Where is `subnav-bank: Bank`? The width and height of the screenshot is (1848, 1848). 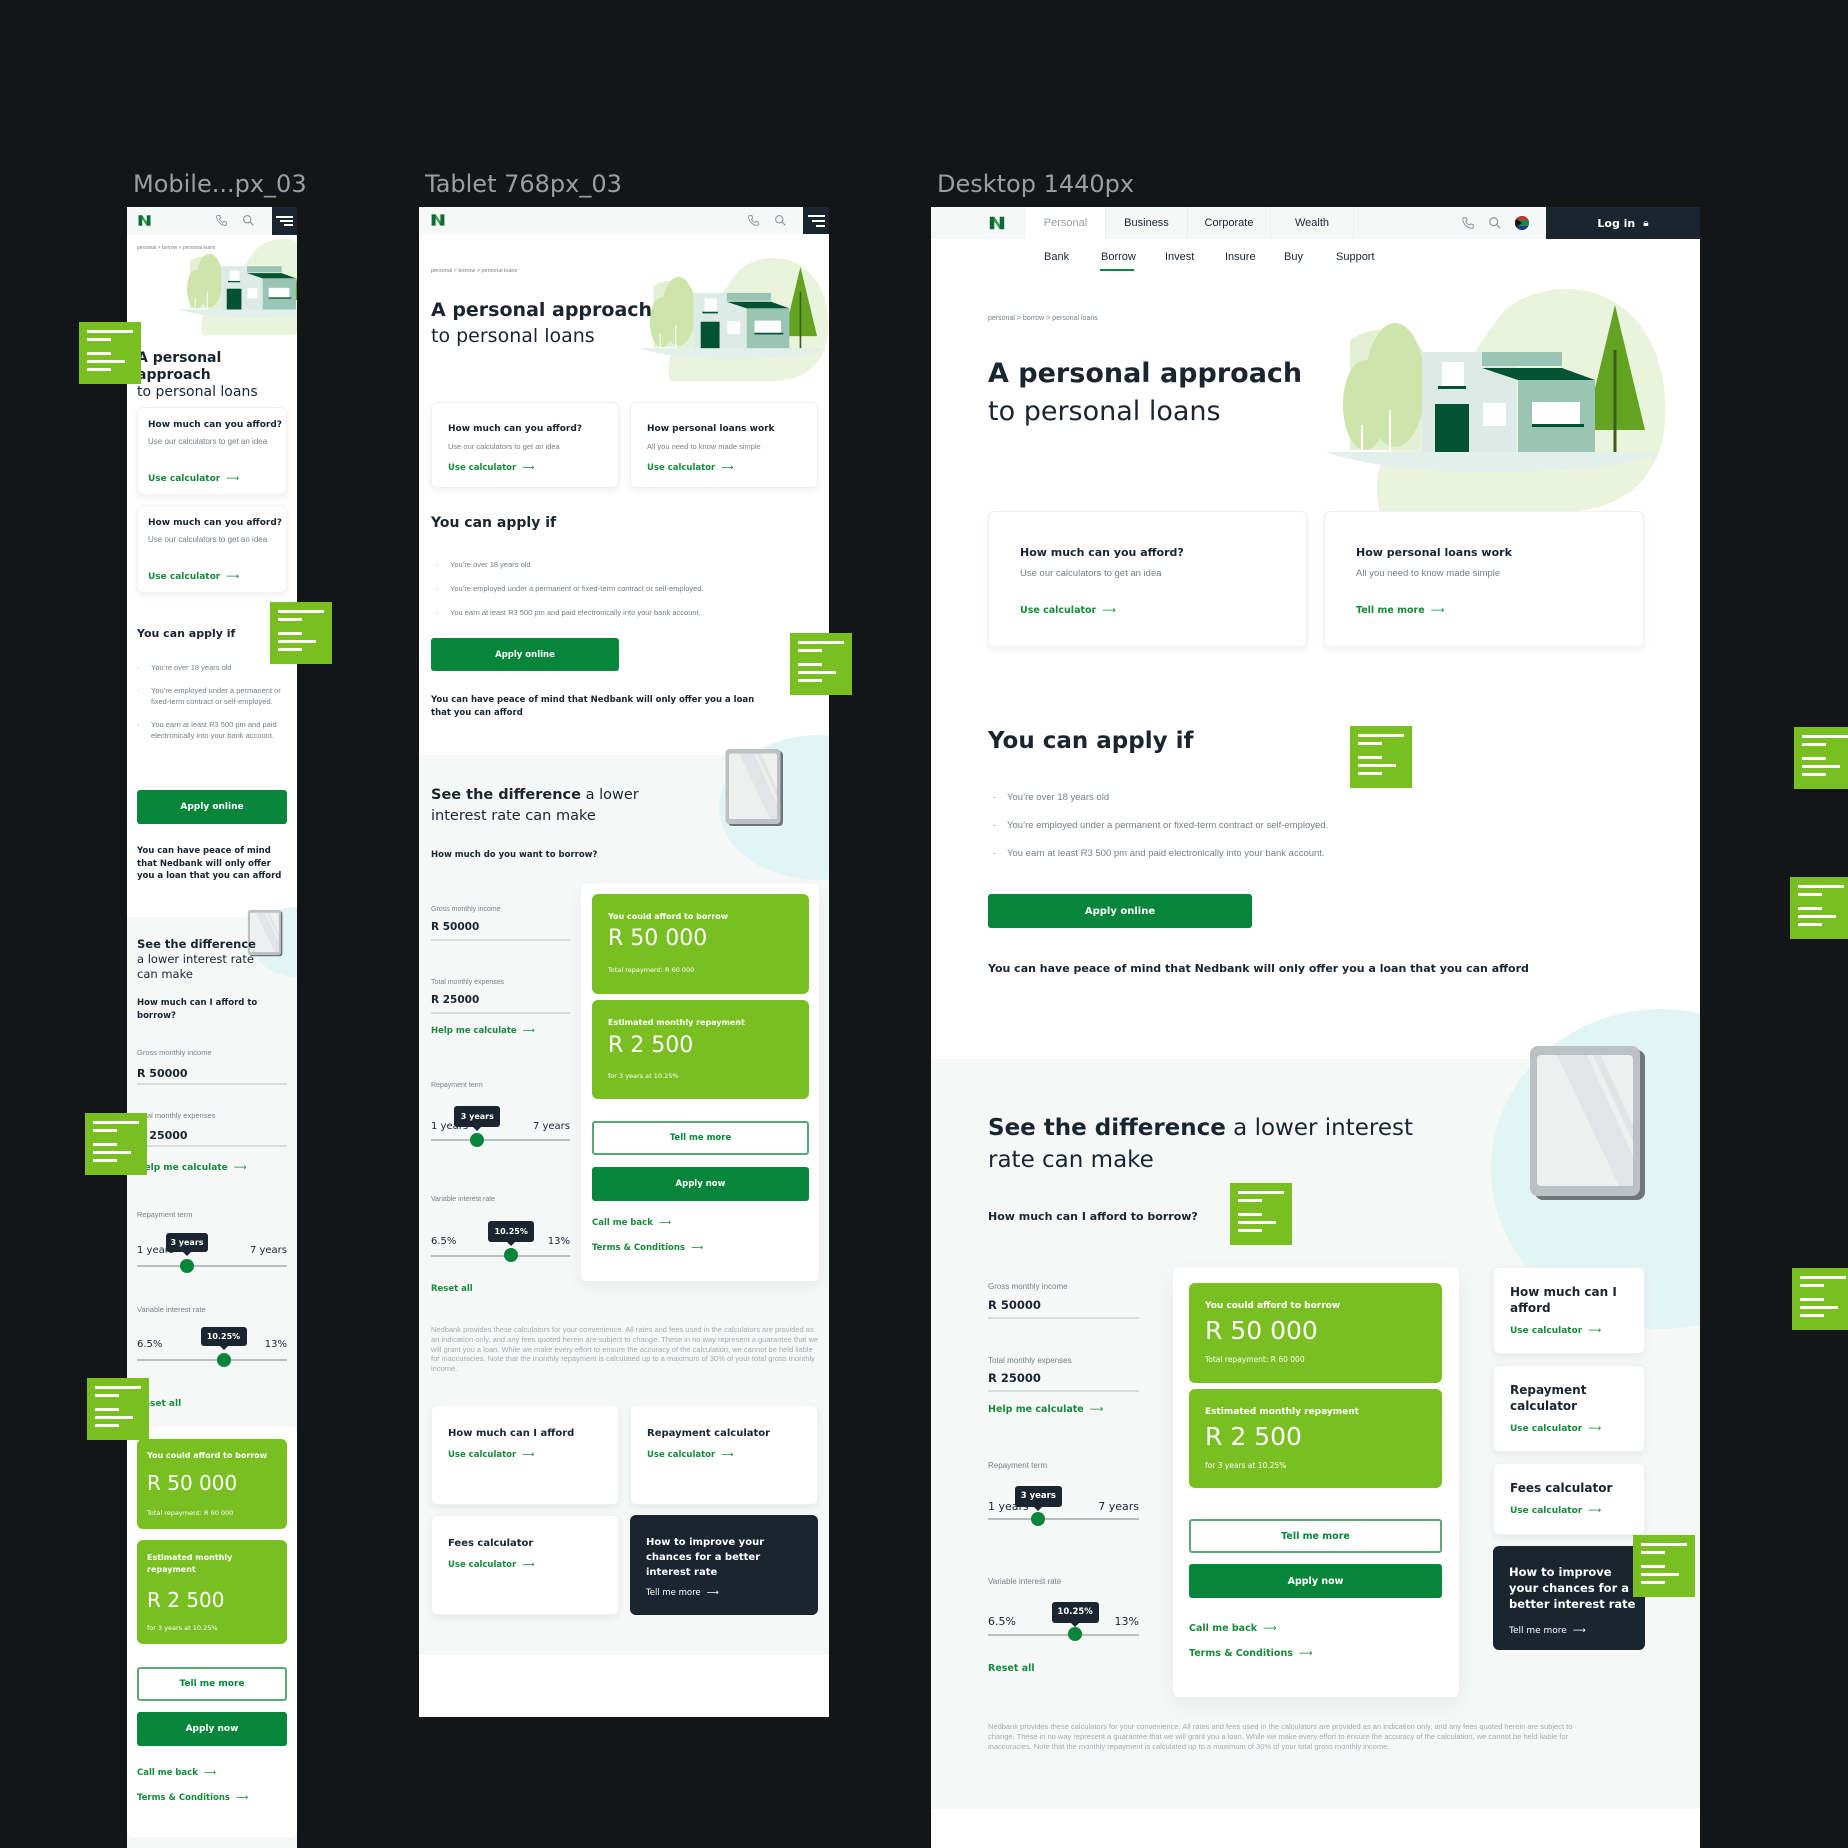
subnav-bank: Bank is located at coordinates (1056, 257).